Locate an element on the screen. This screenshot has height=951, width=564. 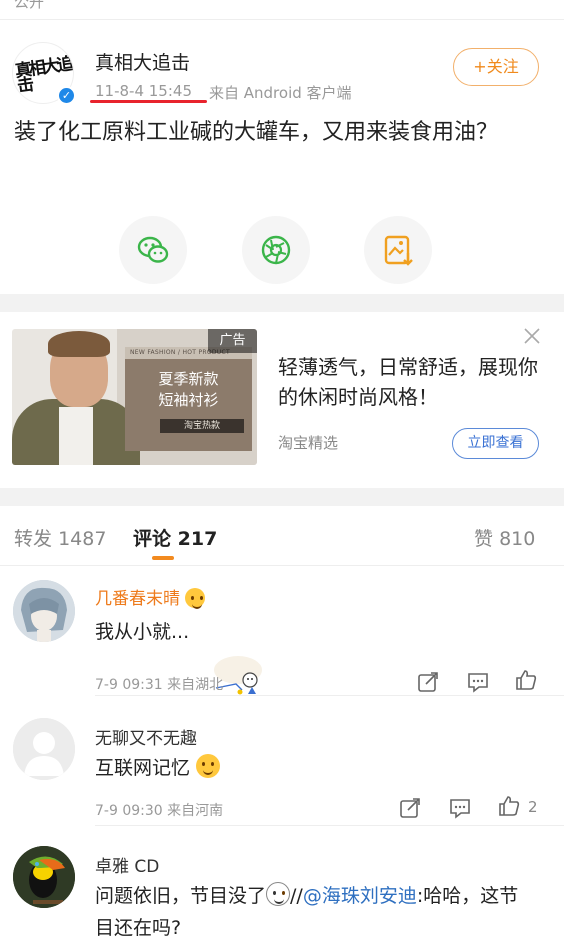
commenter-name: 几番春末晴 is located at coordinates (150, 596).